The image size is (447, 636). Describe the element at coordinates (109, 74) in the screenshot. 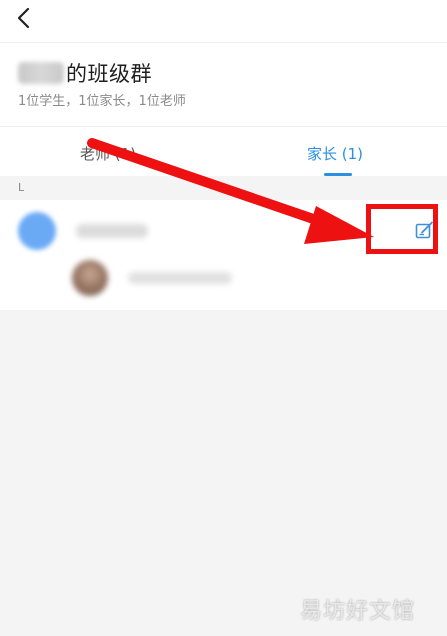

I see `group-title: 的班级群` at that location.